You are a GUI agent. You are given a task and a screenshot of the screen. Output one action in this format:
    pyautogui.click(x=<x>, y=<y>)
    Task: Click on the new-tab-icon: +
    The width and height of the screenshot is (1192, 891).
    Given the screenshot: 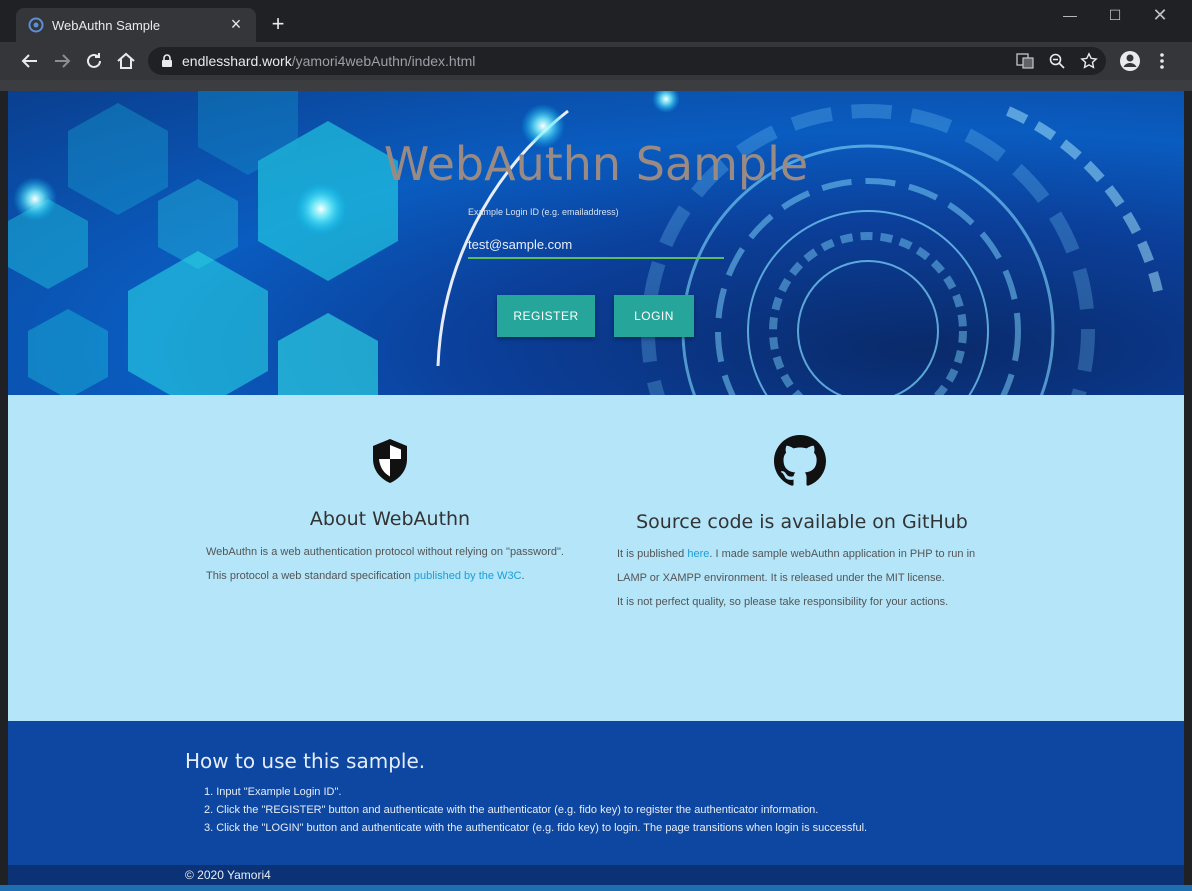 What is the action you would take?
    pyautogui.click(x=278, y=24)
    